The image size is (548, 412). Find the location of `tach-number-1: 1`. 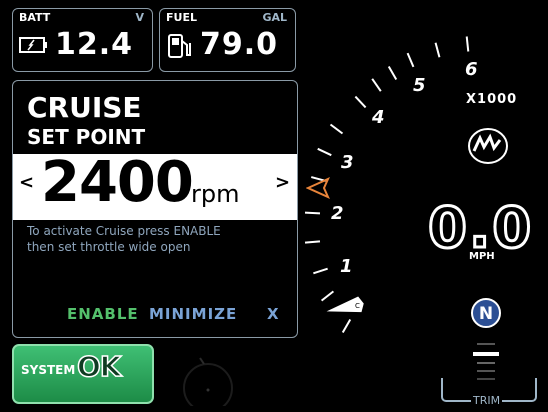

tach-number-1: 1 is located at coordinates (346, 266).